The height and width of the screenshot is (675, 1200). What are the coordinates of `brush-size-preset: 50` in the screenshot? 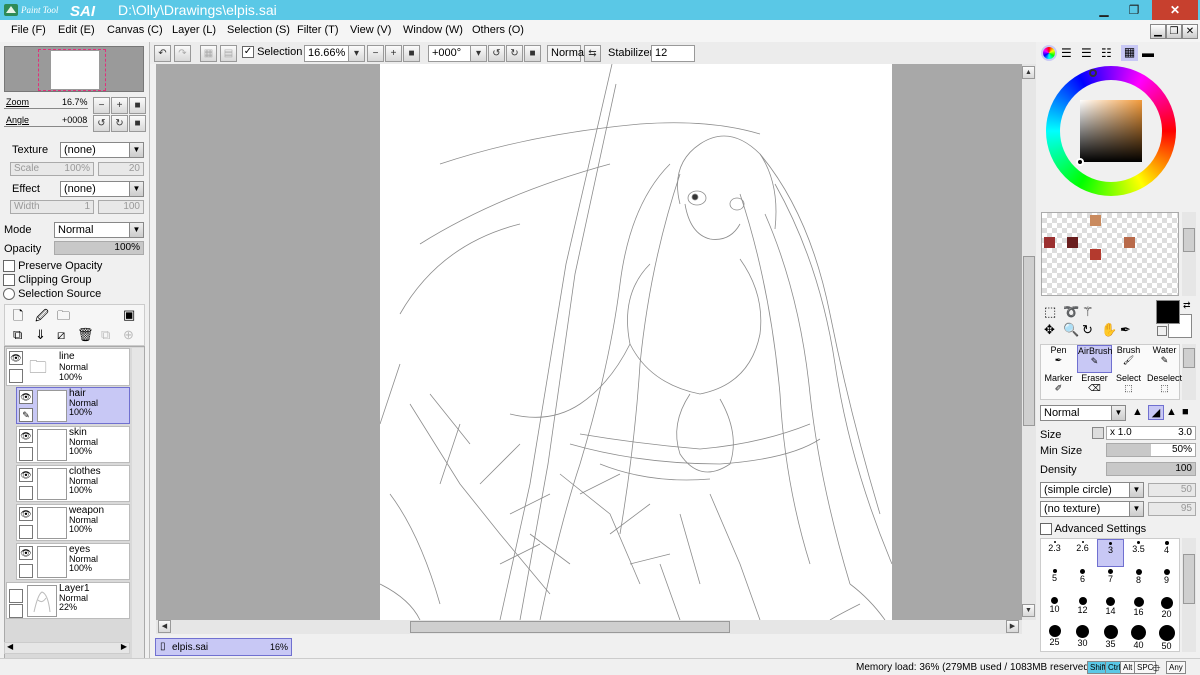 It's located at (1166, 637).